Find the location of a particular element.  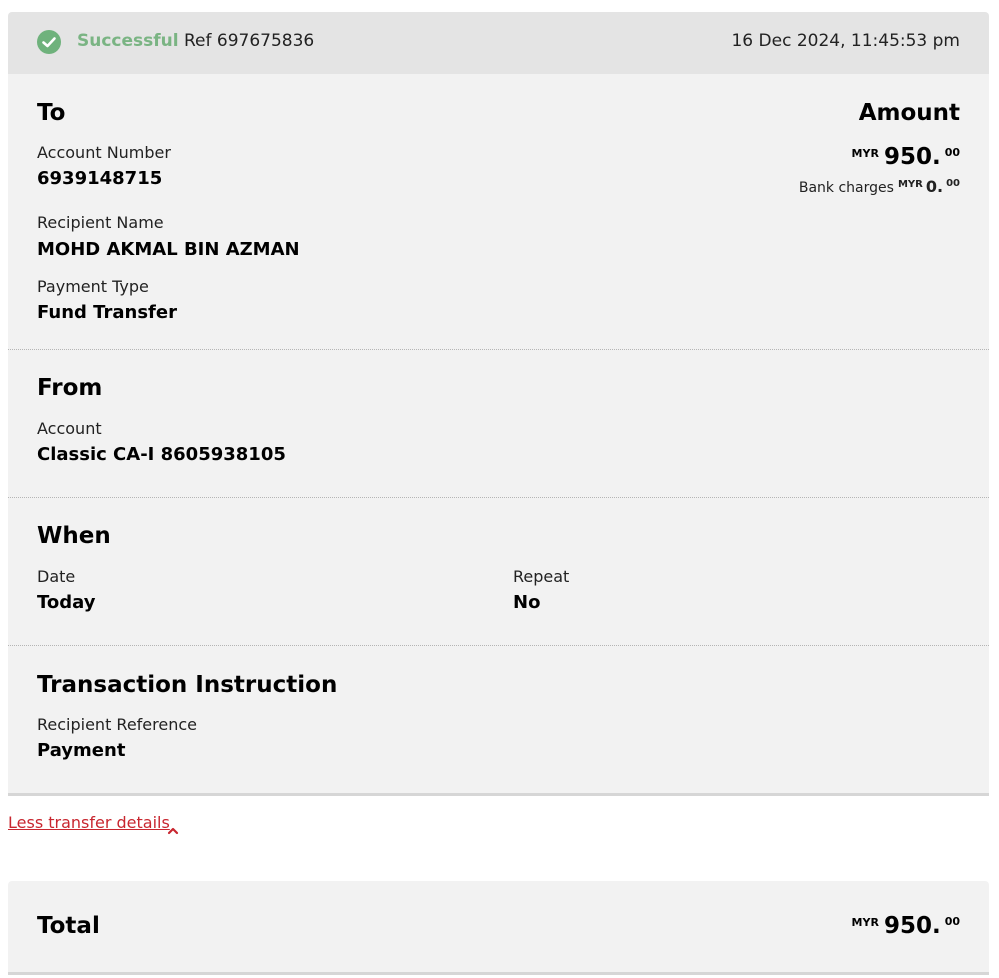

from-account-value: Classic CA-I 8605938105 is located at coordinates (161, 454).